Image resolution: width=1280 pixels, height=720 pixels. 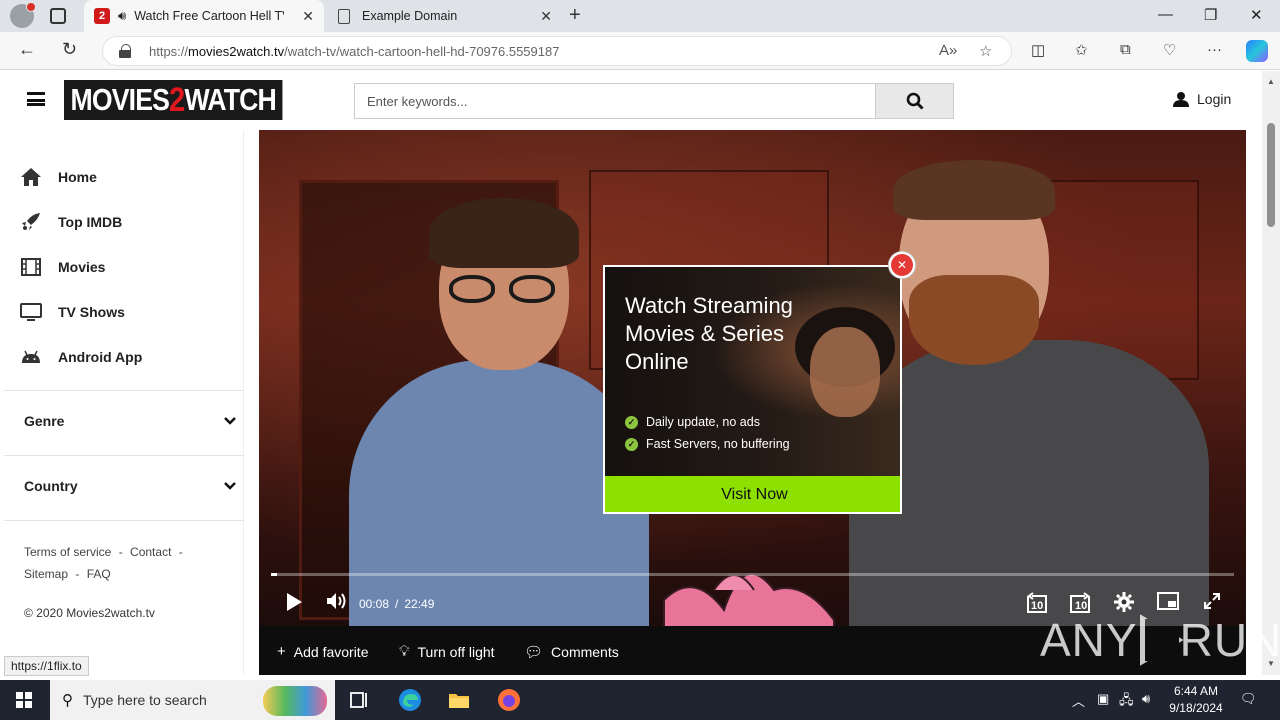 What do you see at coordinates (58, 177) in the screenshot?
I see `sidebar-item-home: Home` at bounding box center [58, 177].